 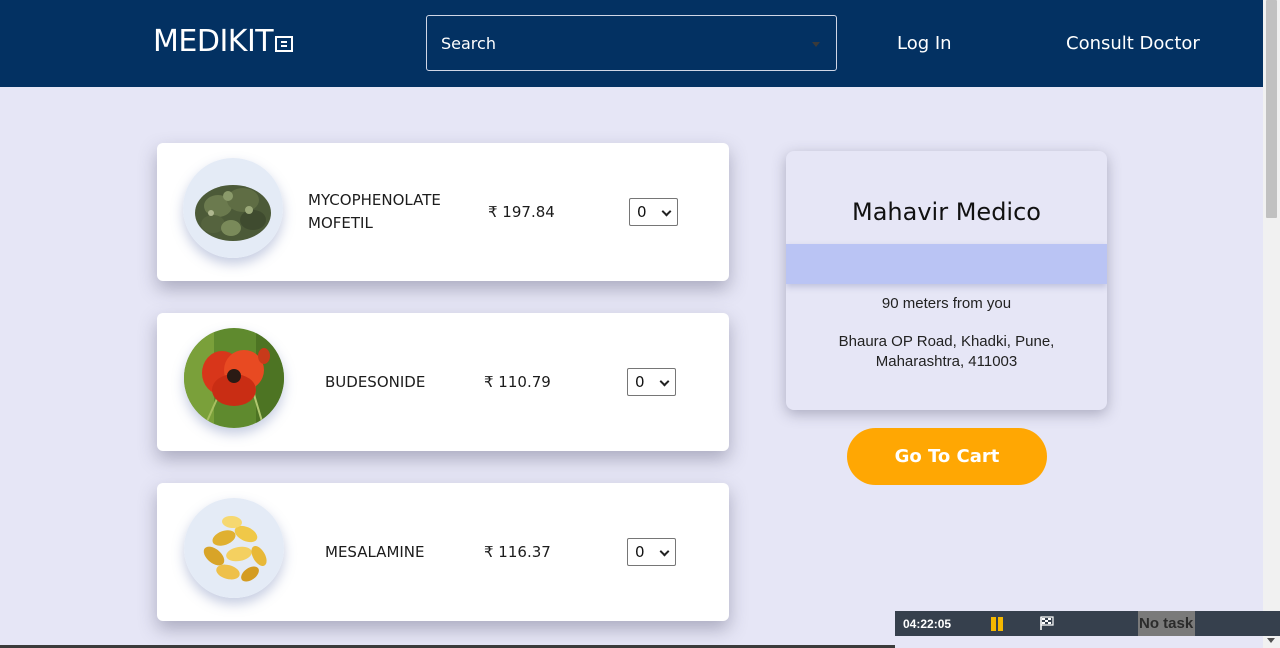 What do you see at coordinates (927, 624) in the screenshot?
I see `timer-display: 04:22:05` at bounding box center [927, 624].